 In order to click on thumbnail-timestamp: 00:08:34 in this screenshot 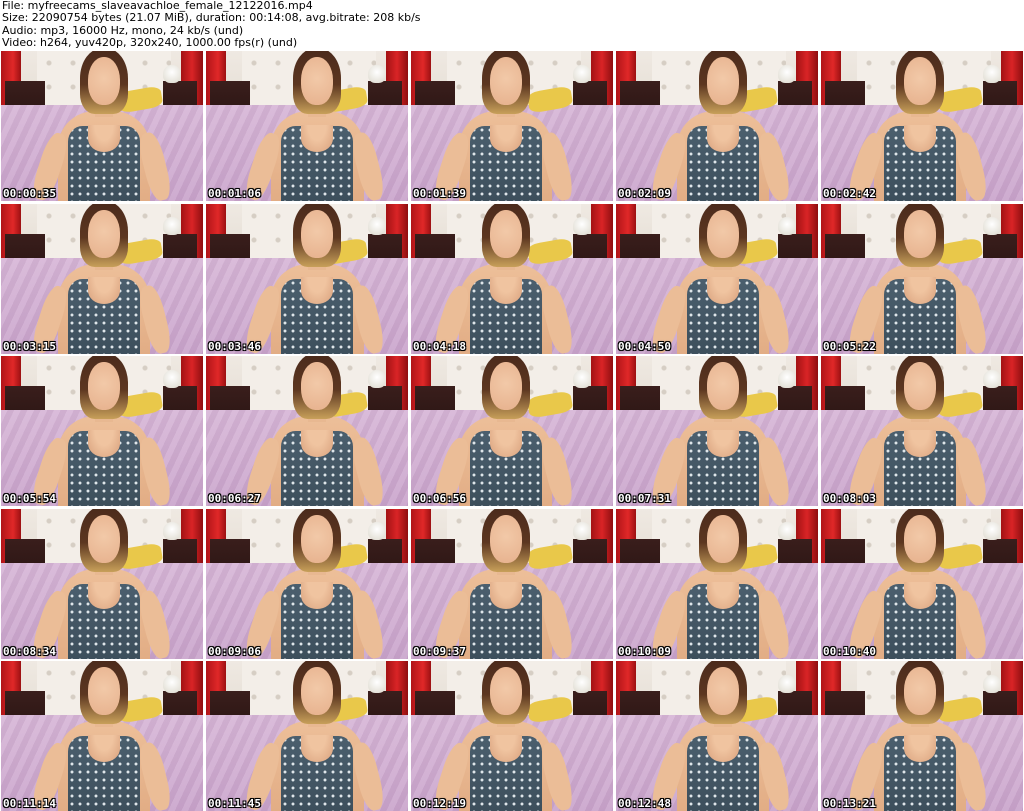, I will do `click(29, 651)`.